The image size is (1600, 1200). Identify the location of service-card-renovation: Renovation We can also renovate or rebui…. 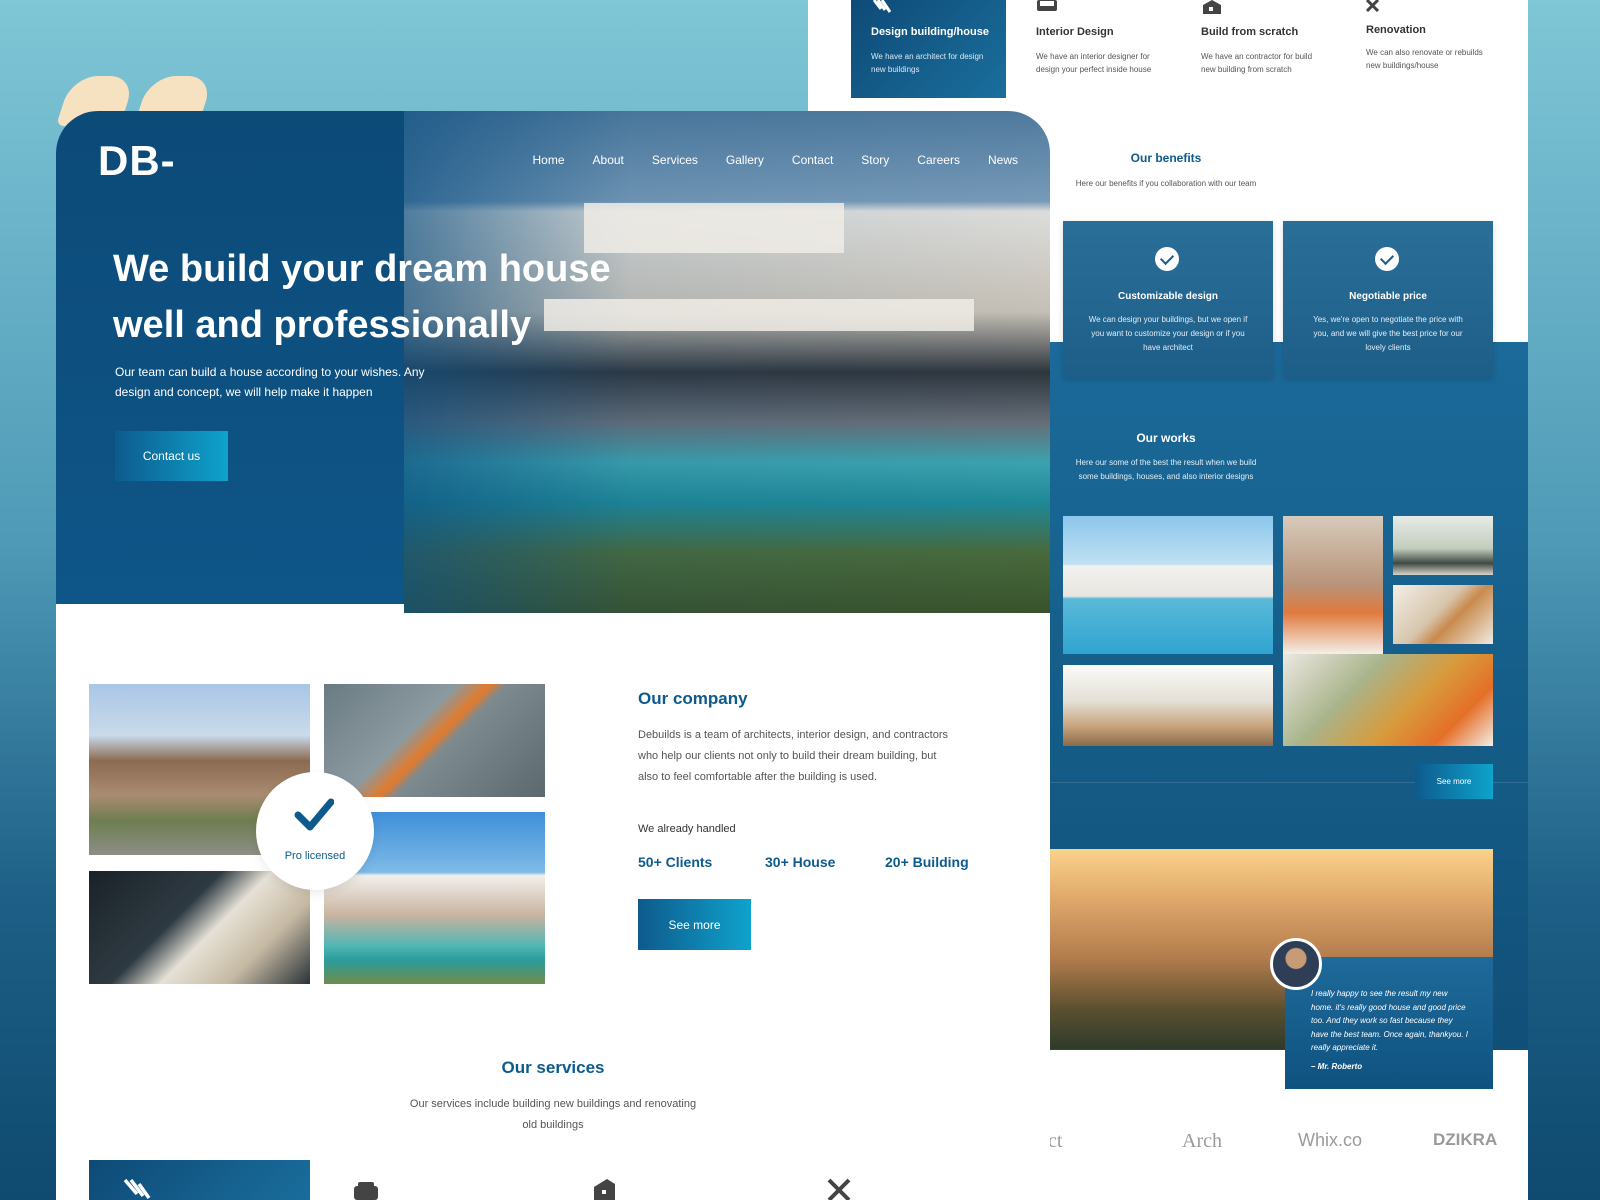
(1423, 49).